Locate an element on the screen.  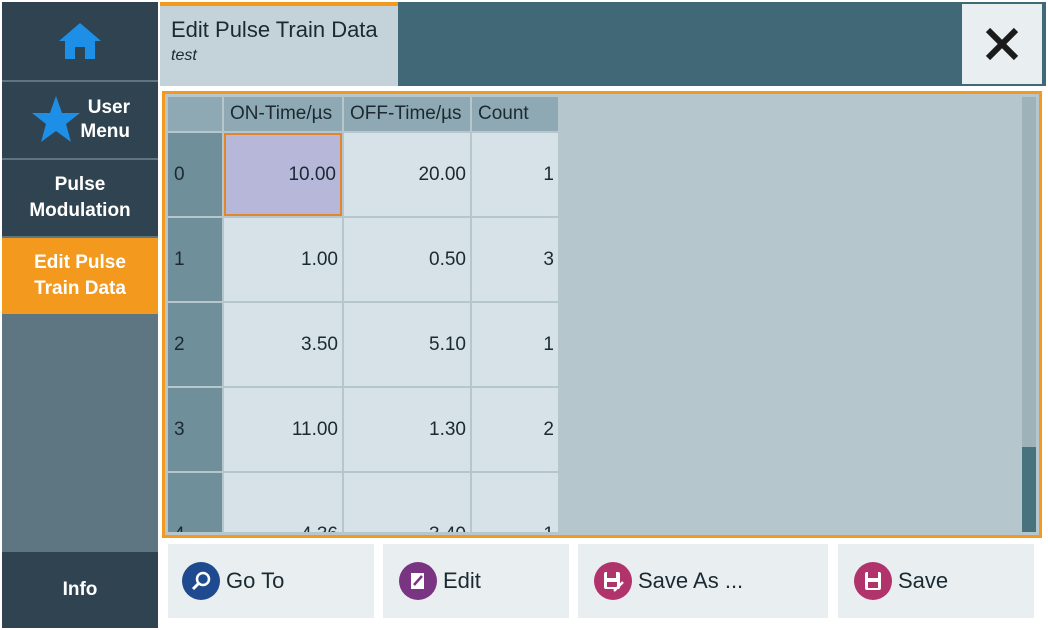
column-header-off-time: OFF-Time/µs is located at coordinates (407, 114).